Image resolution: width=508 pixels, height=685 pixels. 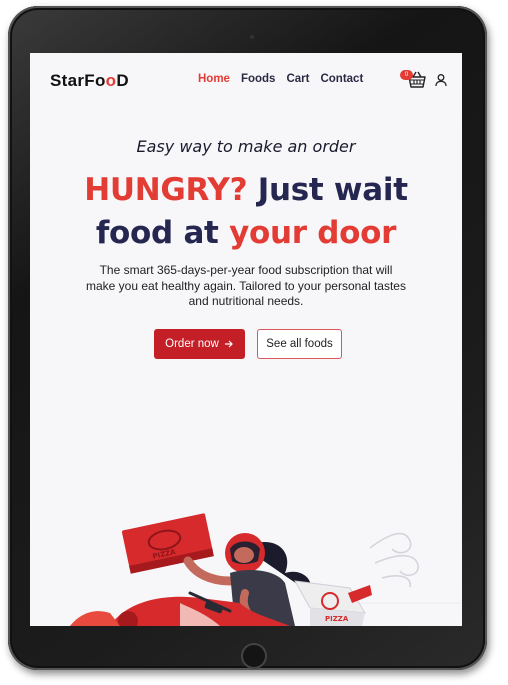 What do you see at coordinates (252, 37) in the screenshot?
I see `camera-dot` at bounding box center [252, 37].